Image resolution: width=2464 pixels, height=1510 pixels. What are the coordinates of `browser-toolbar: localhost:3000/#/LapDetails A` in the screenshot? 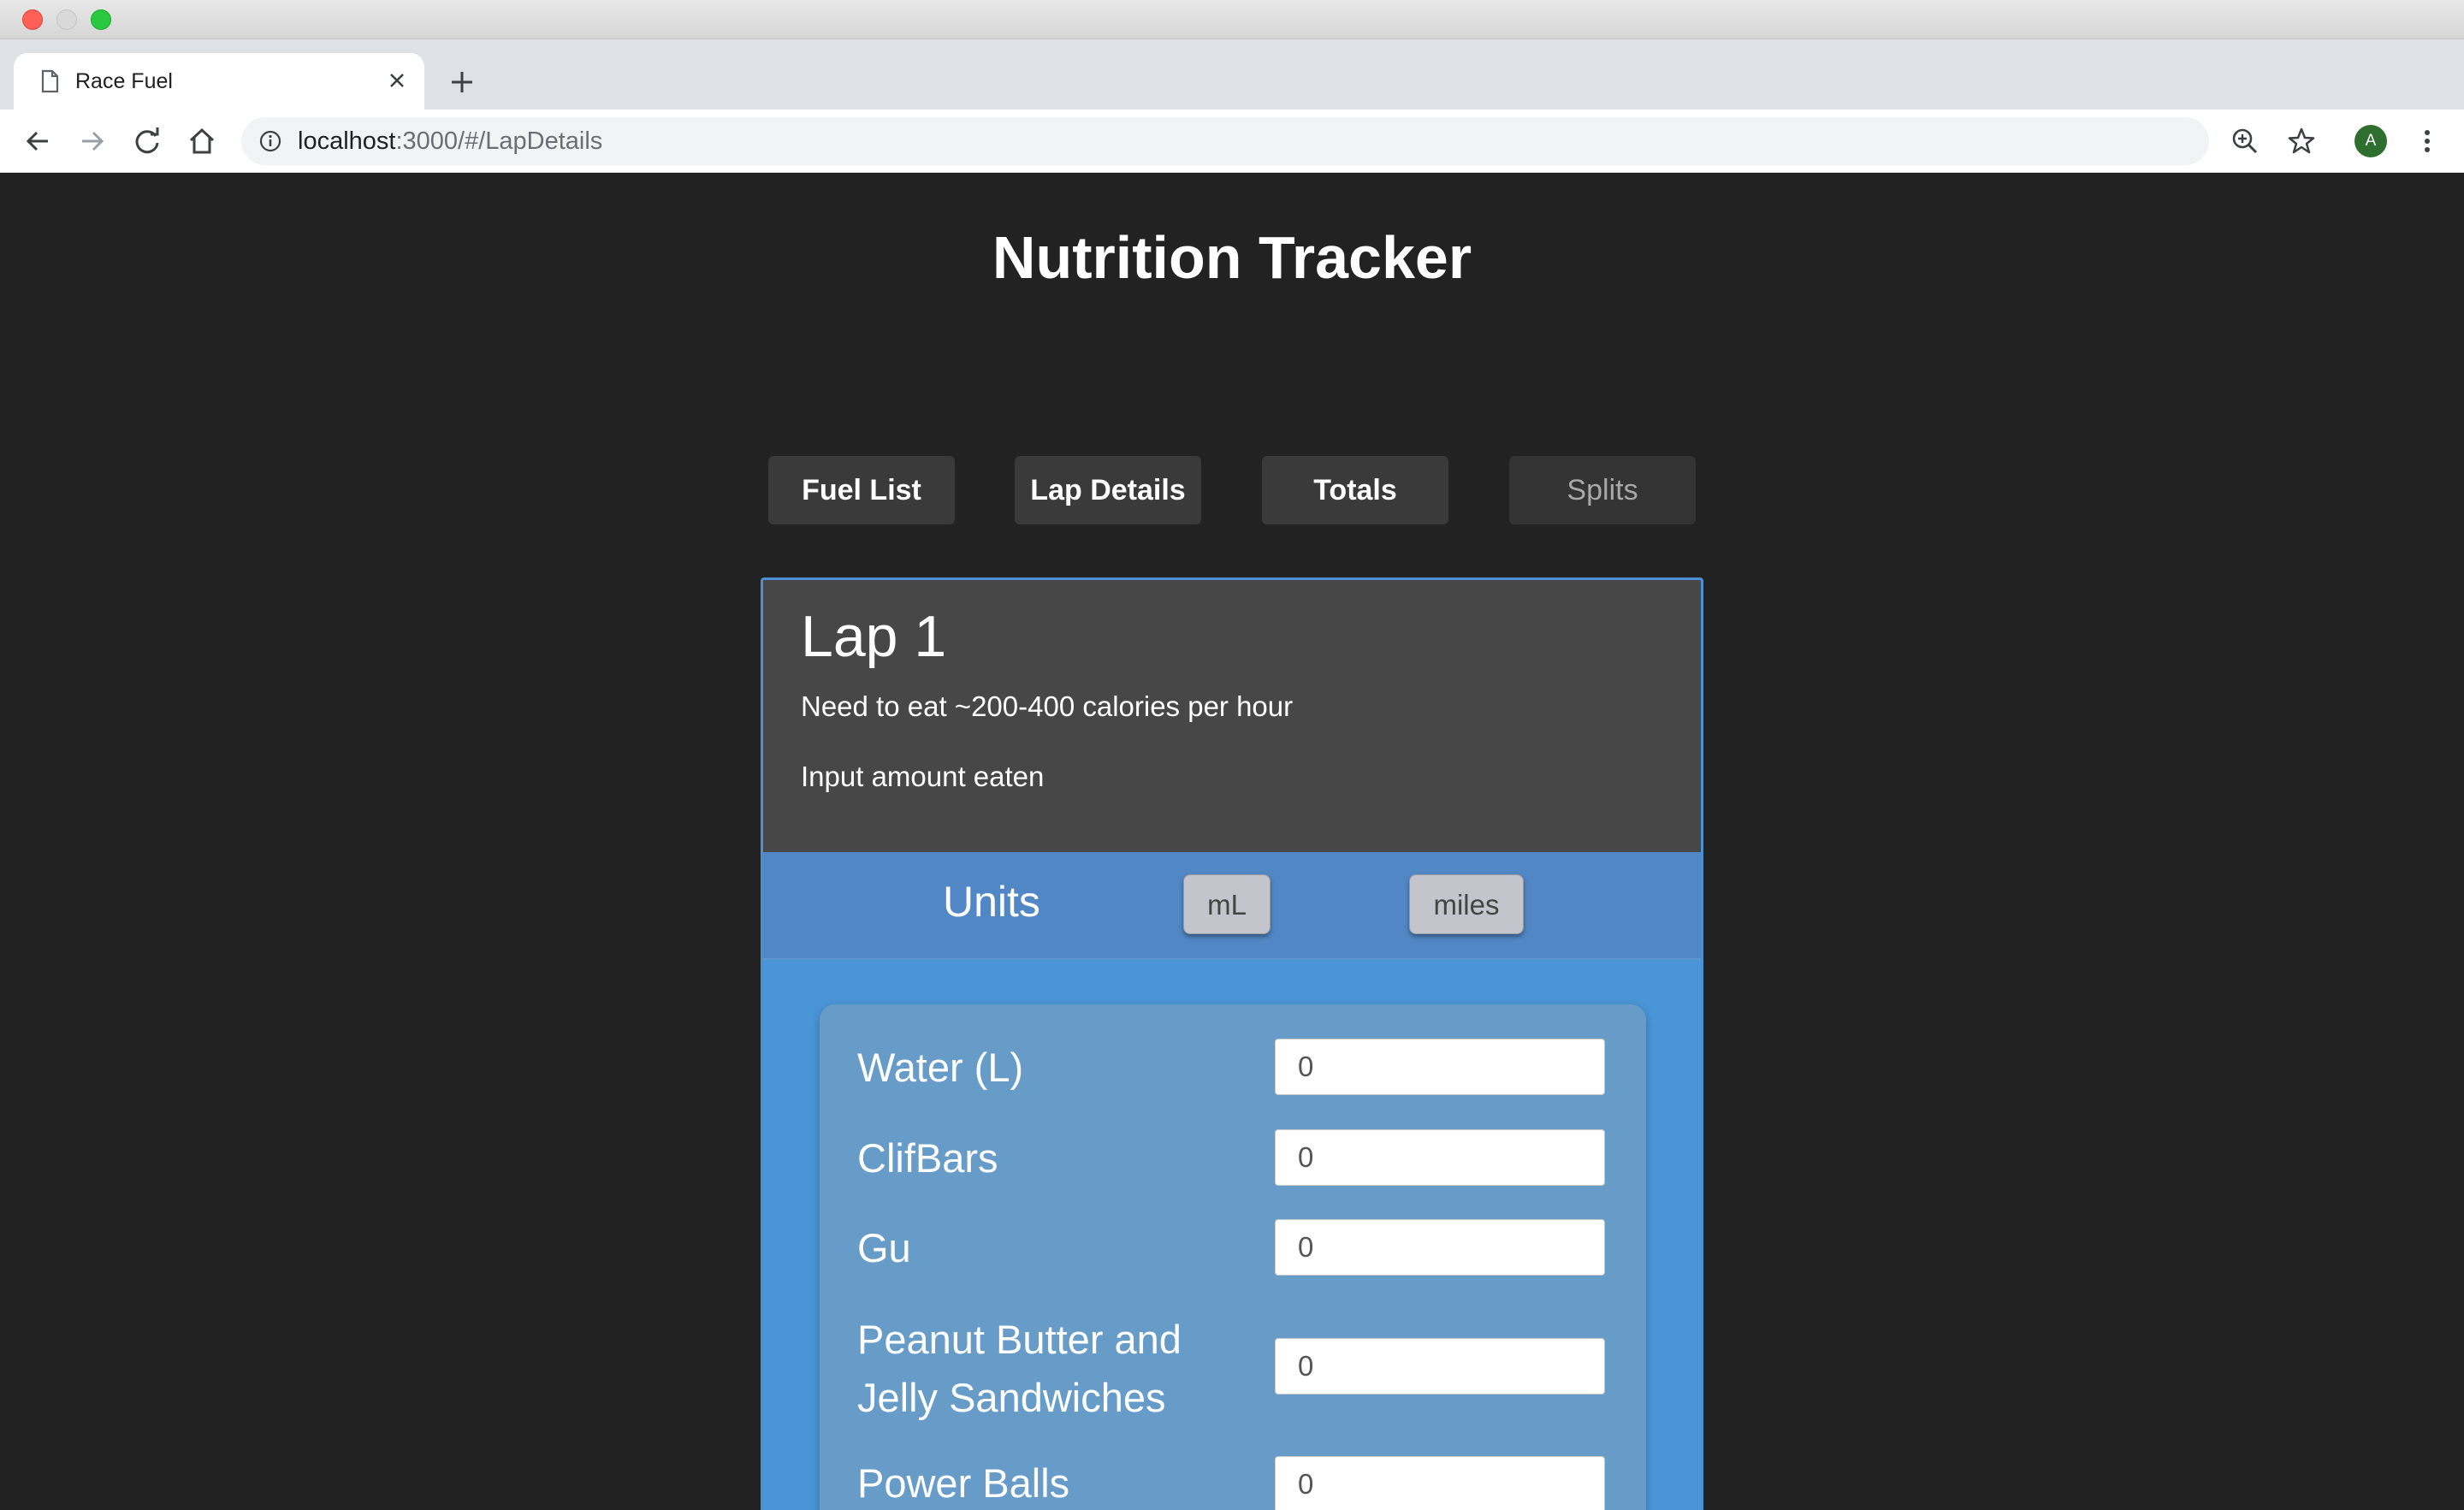 It's located at (1232, 142).